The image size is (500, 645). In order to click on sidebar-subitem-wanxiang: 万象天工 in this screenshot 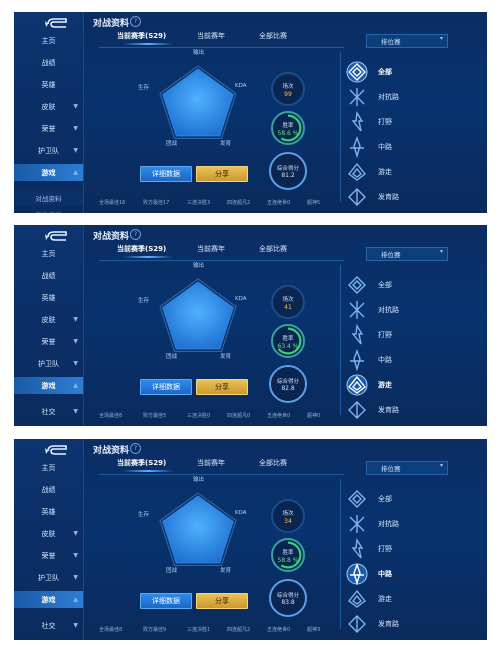, I will do `click(48, 210)`.